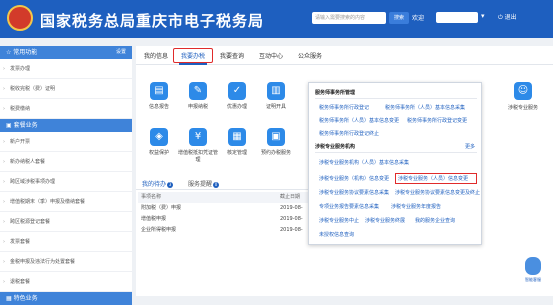 The height and width of the screenshot is (305, 553). What do you see at coordinates (354, 178) in the screenshot?
I see `dropdown-link: 涉税专业服务（机构）信息变更` at bounding box center [354, 178].